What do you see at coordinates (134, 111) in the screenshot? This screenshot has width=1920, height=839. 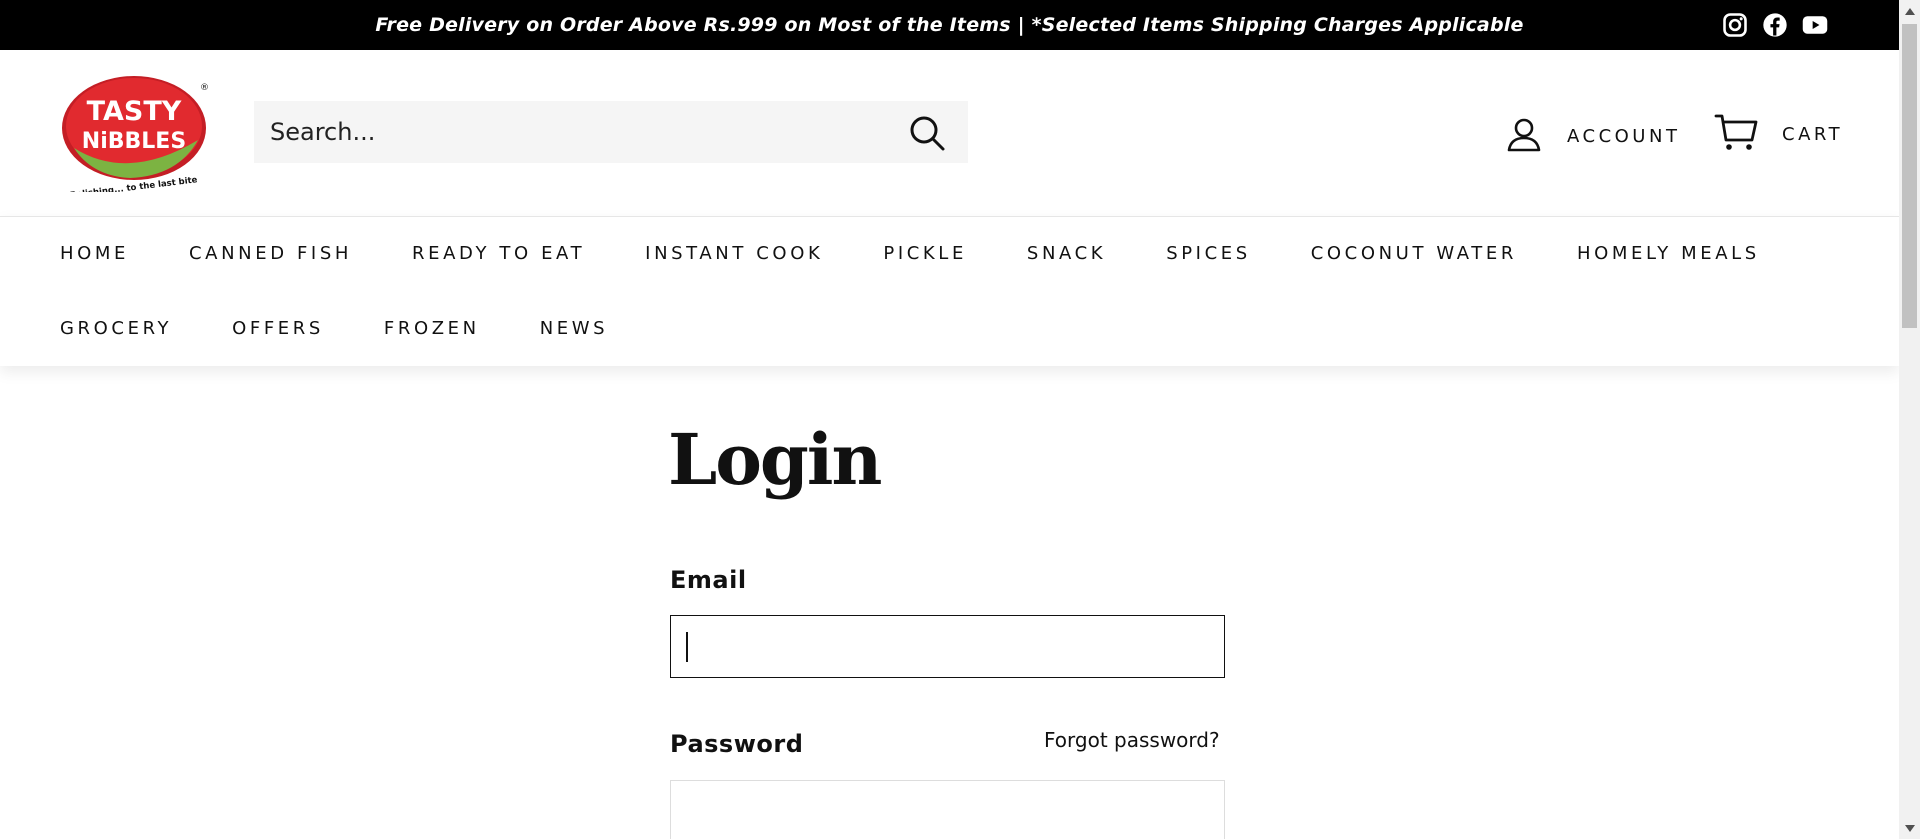 I see `svg-text: TASTY` at bounding box center [134, 111].